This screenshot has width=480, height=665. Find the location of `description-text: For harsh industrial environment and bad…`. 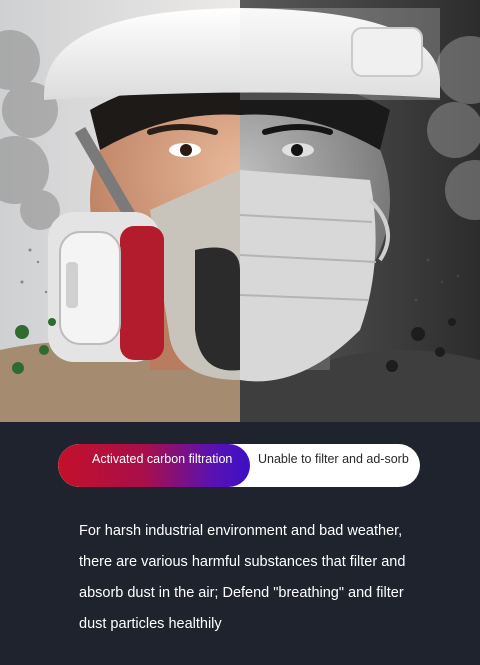

description-text: For harsh industrial environment and bad… is located at coordinates (242, 577).